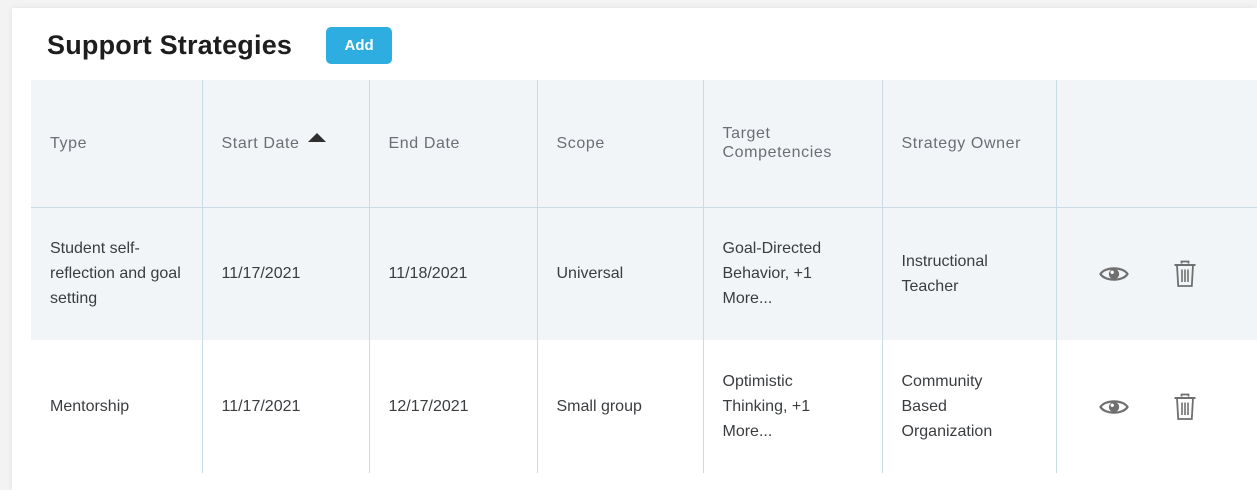 Image resolution: width=1257 pixels, height=490 pixels. What do you see at coordinates (453, 273) in the screenshot?
I see `cell-end-date: 11/18/2021` at bounding box center [453, 273].